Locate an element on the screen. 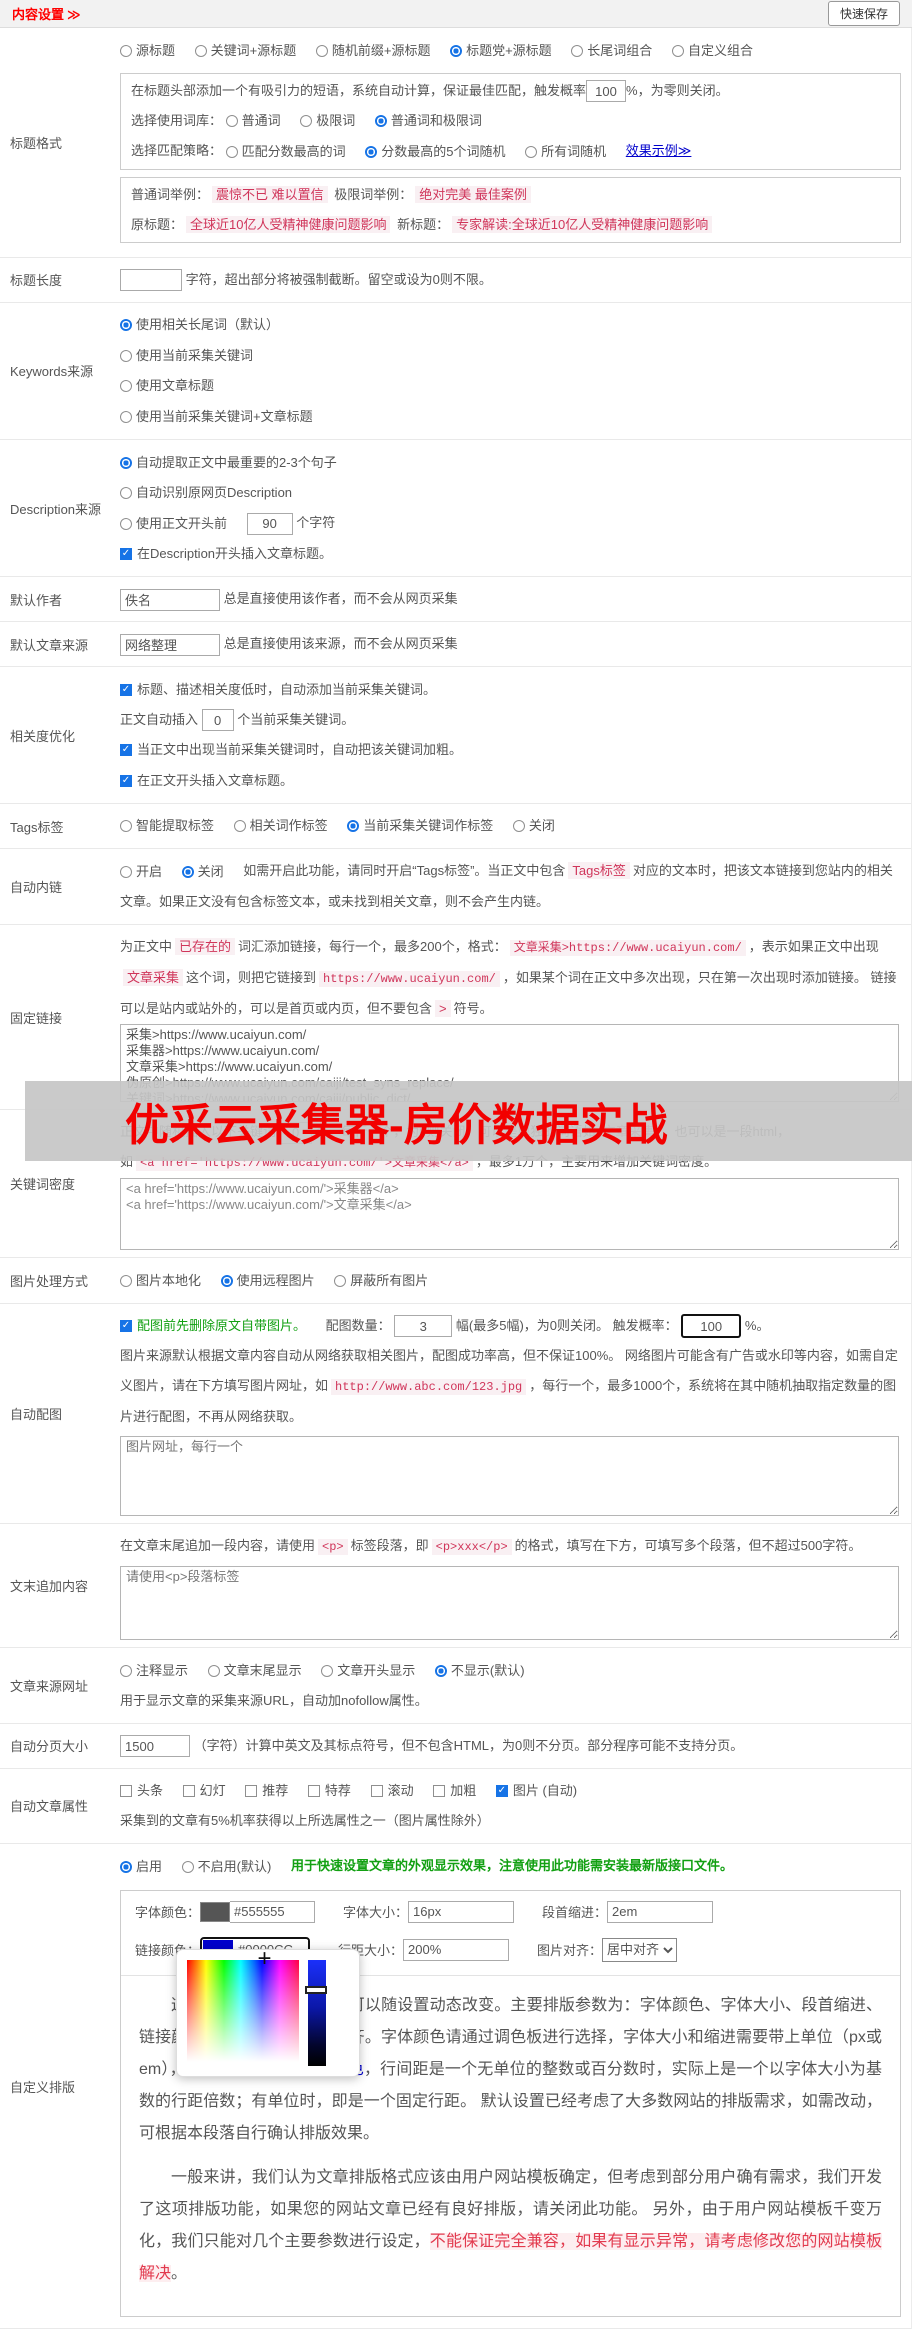 The image size is (912, 2329). checkbox-option: 当正文中出现当前采集关键词时，自动把该关键词加粗。 is located at coordinates (291, 750).